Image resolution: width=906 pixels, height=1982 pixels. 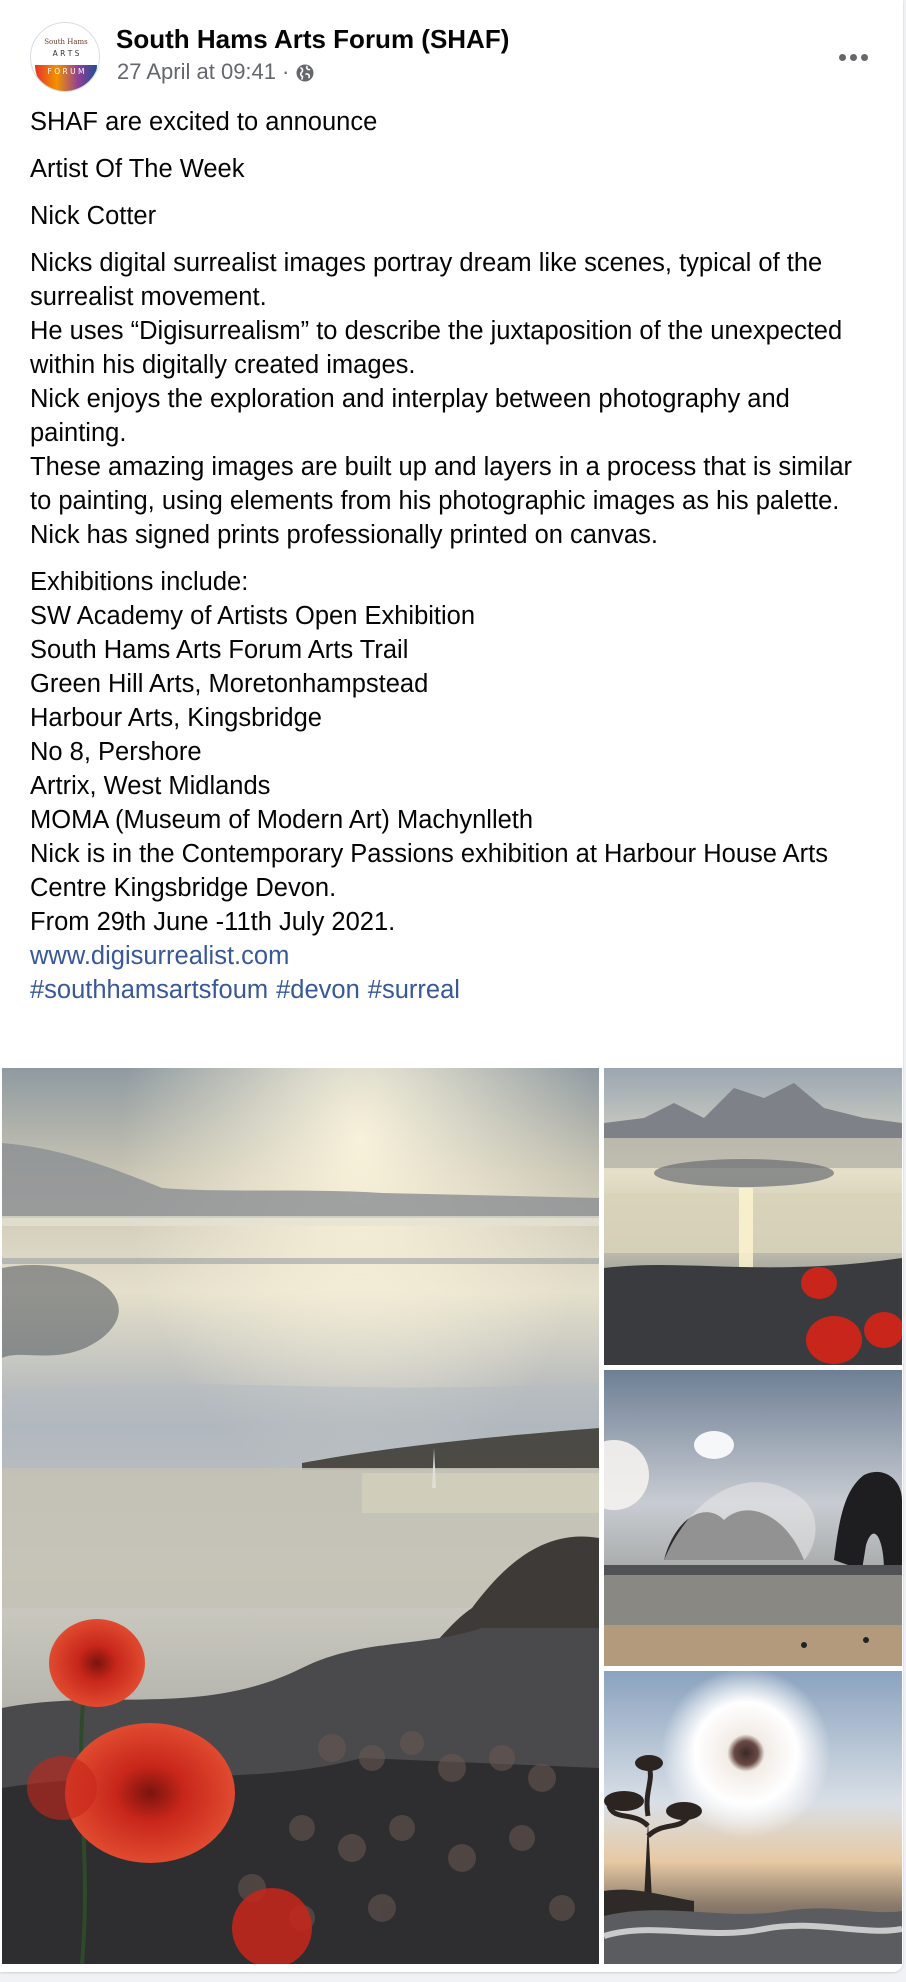 I want to click on svg-text: South Hams, so click(x=66, y=42).